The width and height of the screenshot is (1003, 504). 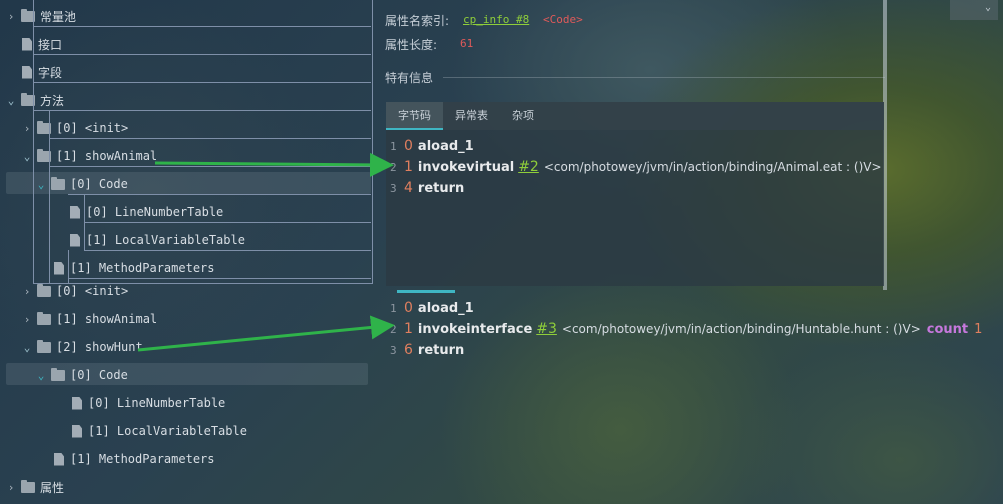 What do you see at coordinates (266, 333) in the screenshot?
I see `arrow-invokeinterface` at bounding box center [266, 333].